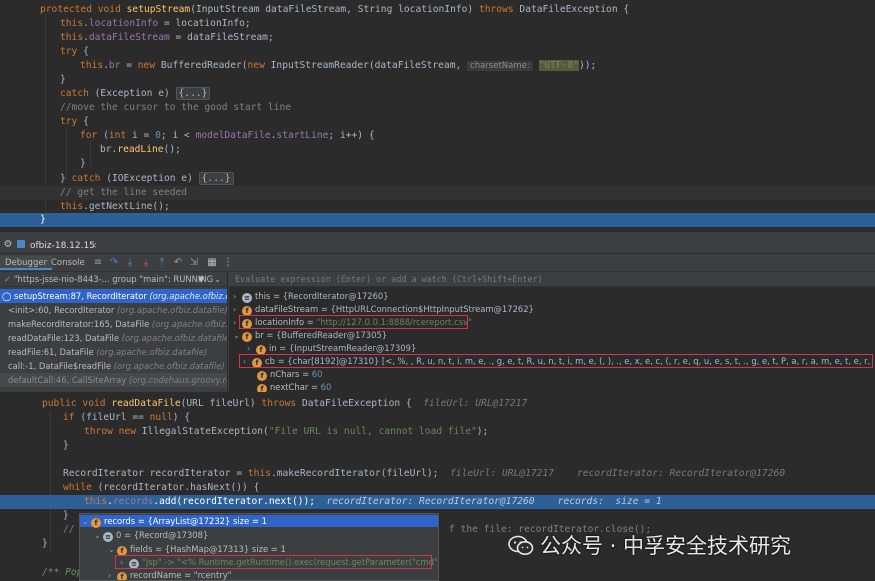 This screenshot has height=581, width=875. I want to click on drop-frame-icon: ↶, so click(178, 263).